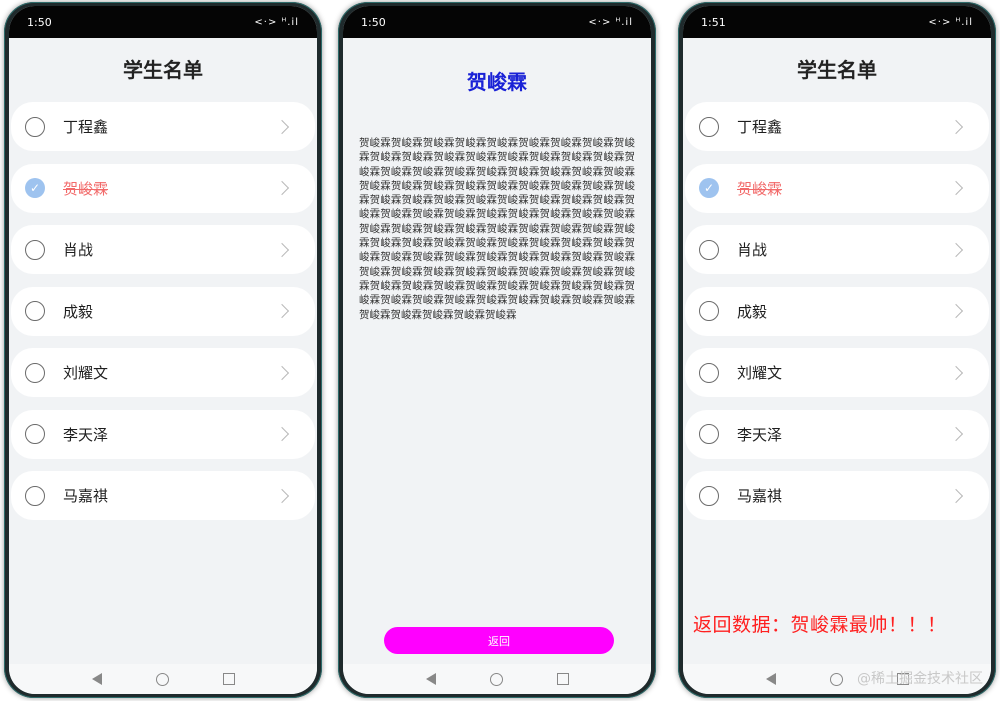 This screenshot has width=1000, height=701. I want to click on watermark: @稀土掘金技术社区, so click(920, 679).